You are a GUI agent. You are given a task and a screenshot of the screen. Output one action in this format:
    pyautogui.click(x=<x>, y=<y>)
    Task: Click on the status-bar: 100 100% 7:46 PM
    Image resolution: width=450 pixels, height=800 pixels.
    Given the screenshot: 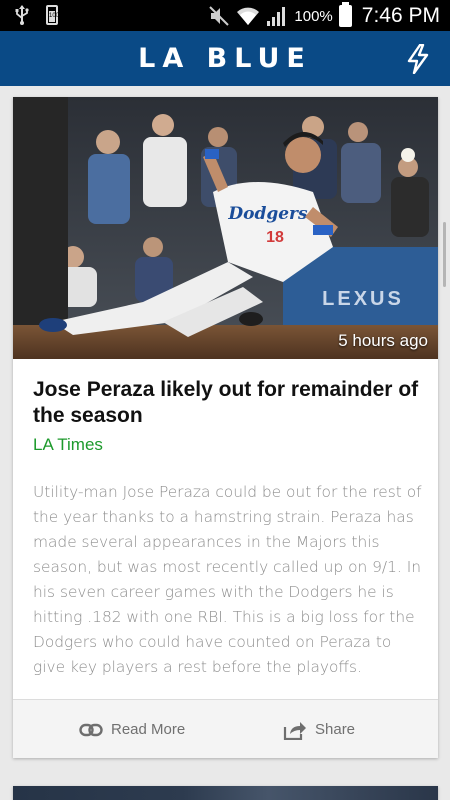 What is the action you would take?
    pyautogui.click(x=225, y=15)
    